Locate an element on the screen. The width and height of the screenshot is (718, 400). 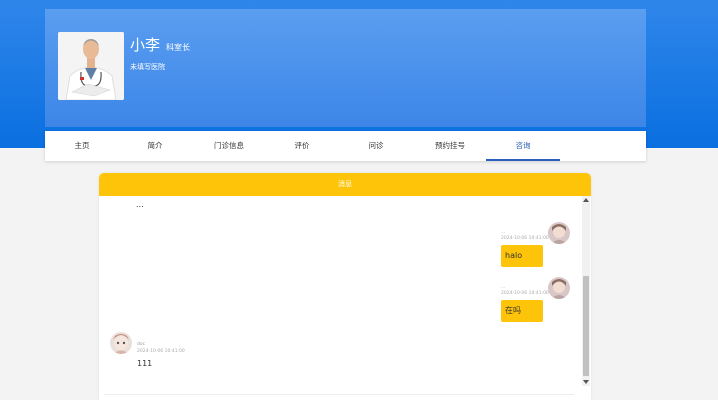
message-bubble-sent: halo is located at coordinates (522, 256).